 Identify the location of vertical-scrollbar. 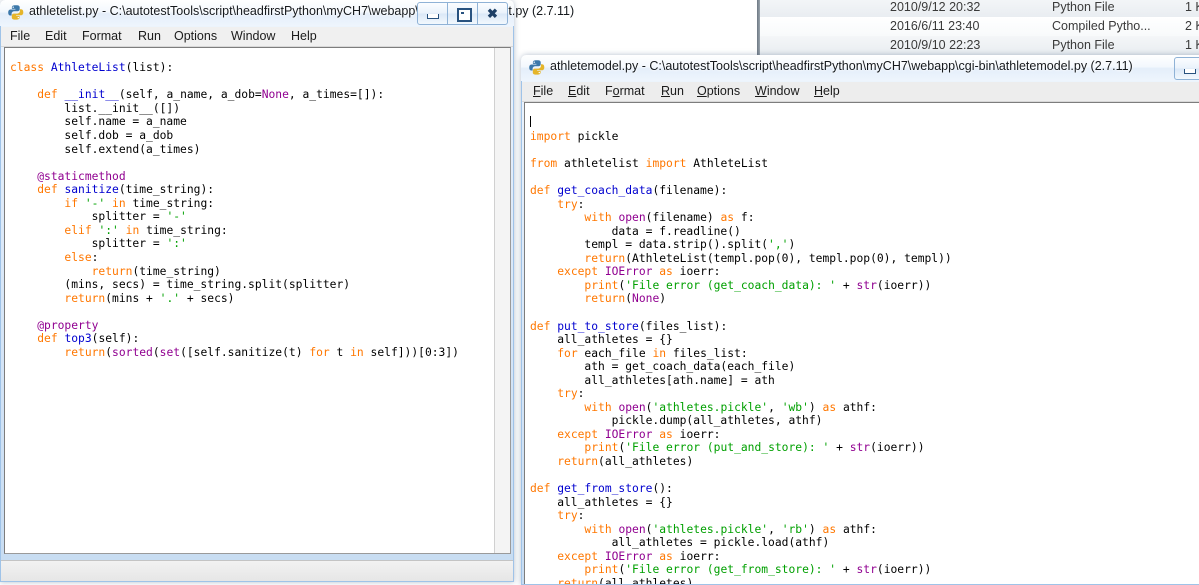
(502, 300).